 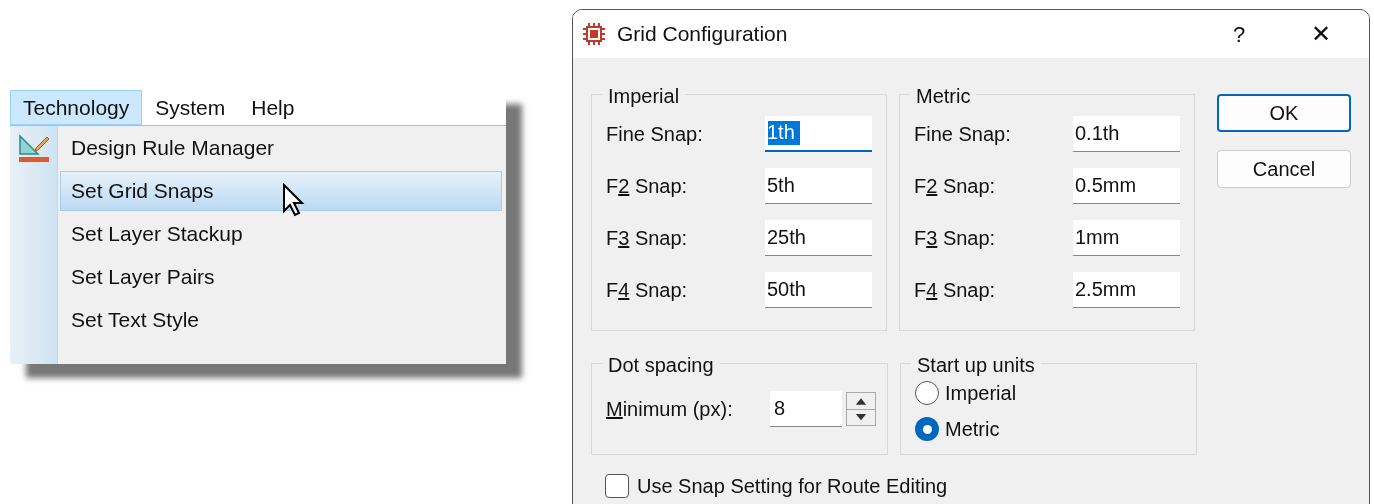 What do you see at coordinates (273, 107) in the screenshot?
I see `menu-bar-item: Help` at bounding box center [273, 107].